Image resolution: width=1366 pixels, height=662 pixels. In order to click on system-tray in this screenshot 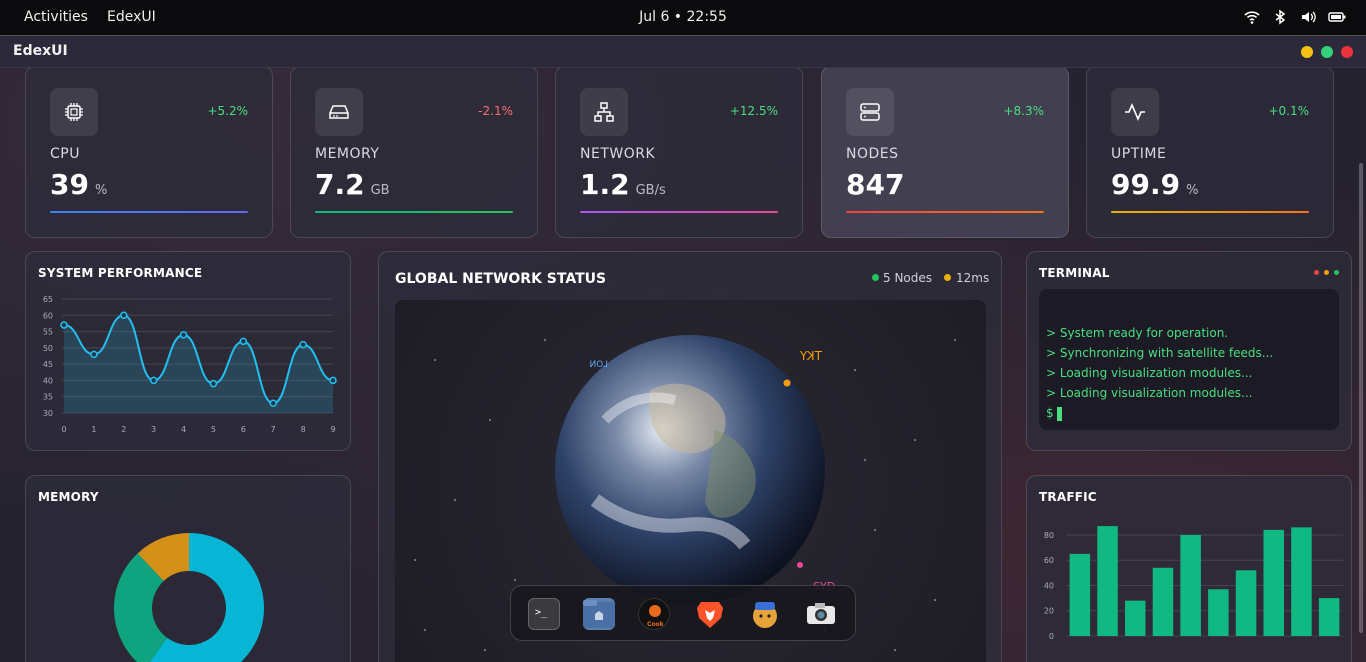, I will do `click(1295, 17)`.